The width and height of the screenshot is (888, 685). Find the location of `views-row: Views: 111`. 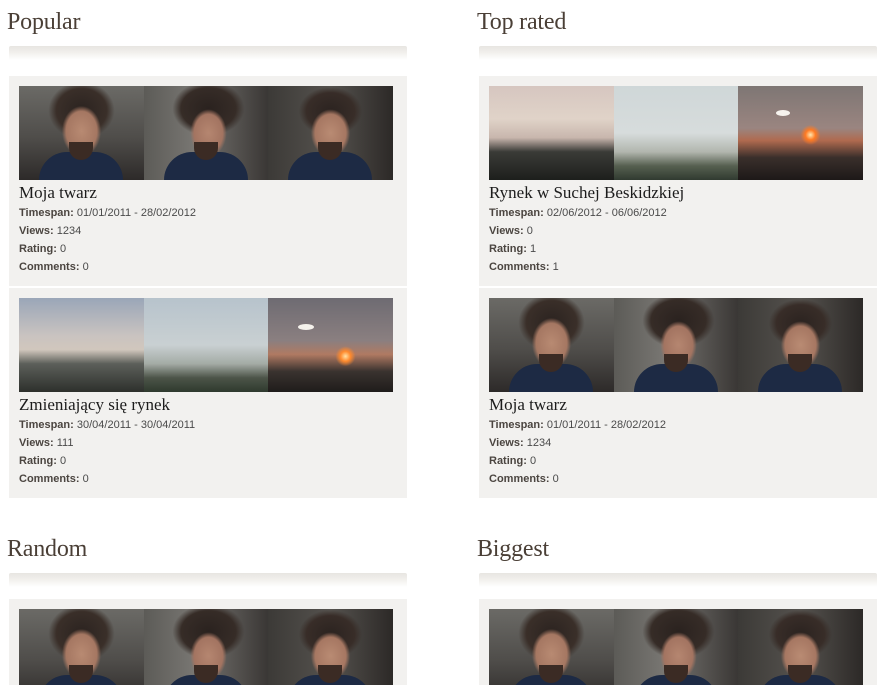

views-row: Views: 111 is located at coordinates (208, 443).